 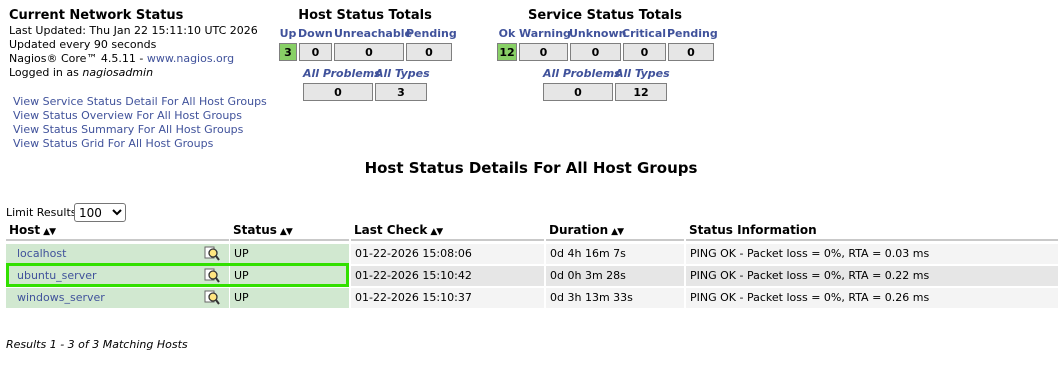 What do you see at coordinates (78, 58) in the screenshot?
I see `version-text: Nagios® Core™ 4.5.11 -` at bounding box center [78, 58].